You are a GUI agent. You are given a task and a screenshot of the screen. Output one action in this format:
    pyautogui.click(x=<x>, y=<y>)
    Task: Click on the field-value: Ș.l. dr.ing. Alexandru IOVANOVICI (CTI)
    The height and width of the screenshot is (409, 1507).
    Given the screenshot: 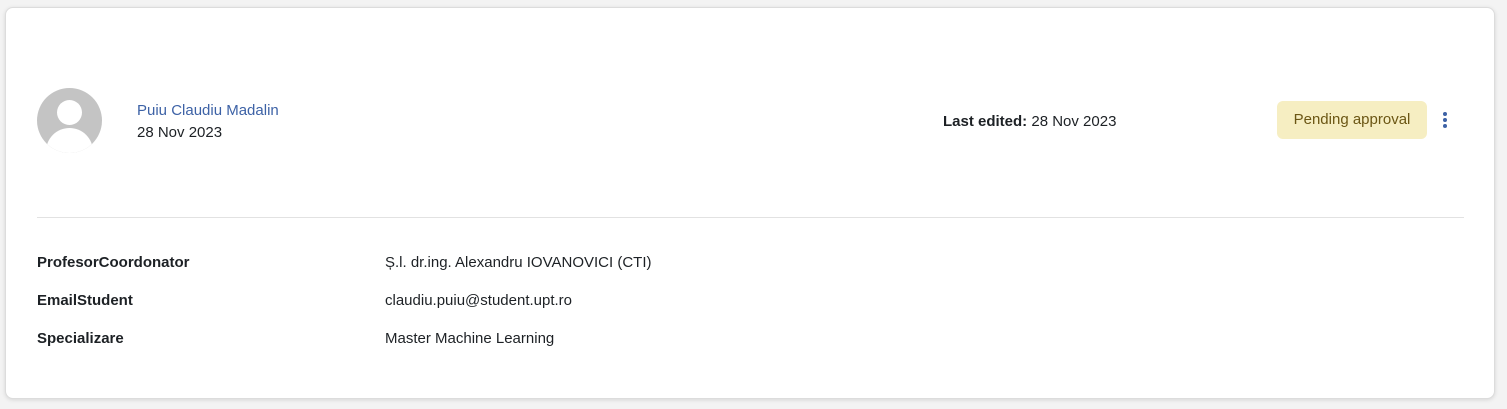 What is the action you would take?
    pyautogui.click(x=518, y=262)
    